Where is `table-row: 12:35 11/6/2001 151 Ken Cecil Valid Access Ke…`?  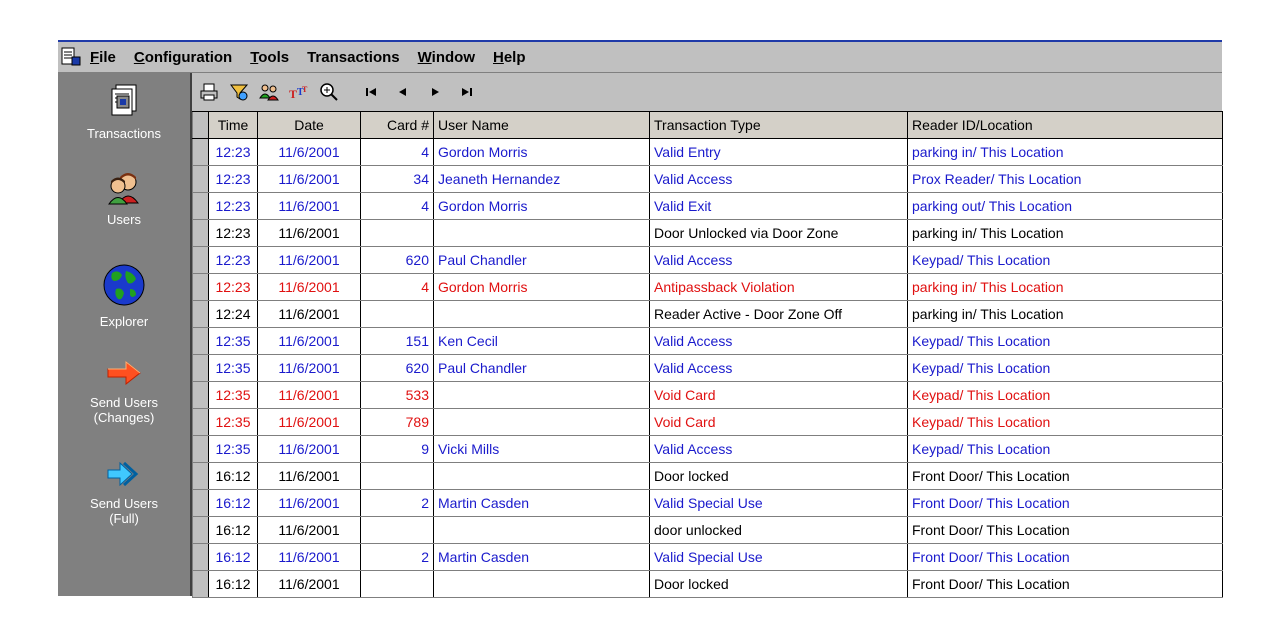
table-row: 12:35 11/6/2001 151 Ken Cecil Valid Access Ke… is located at coordinates (707, 341).